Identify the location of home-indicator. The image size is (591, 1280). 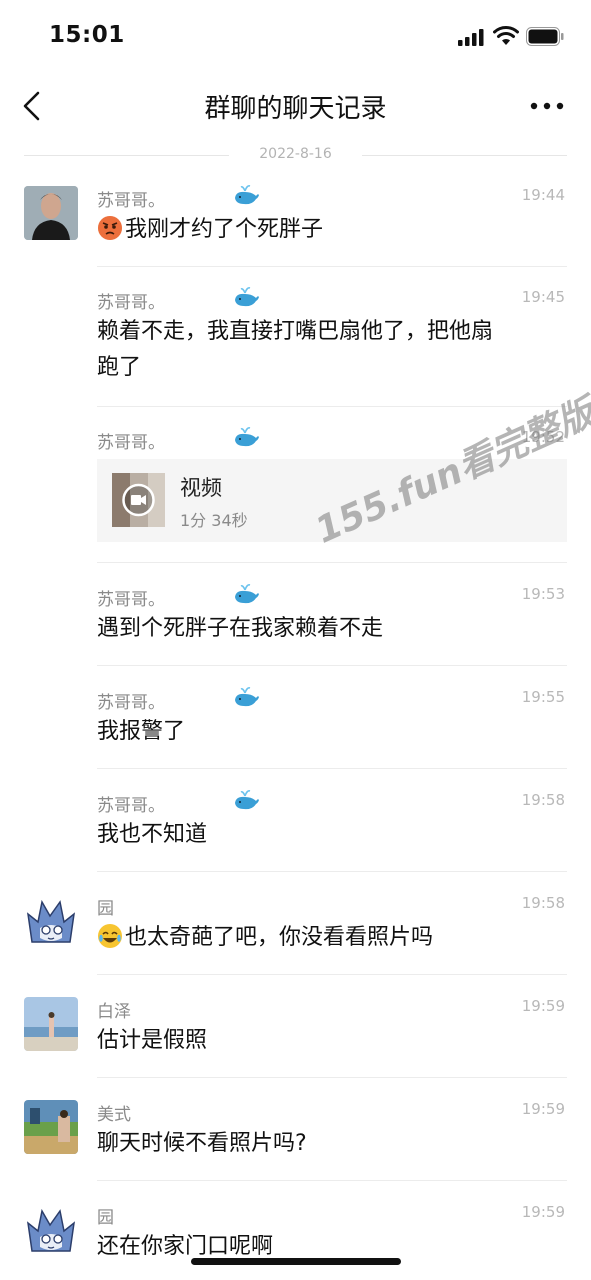
(296, 1261).